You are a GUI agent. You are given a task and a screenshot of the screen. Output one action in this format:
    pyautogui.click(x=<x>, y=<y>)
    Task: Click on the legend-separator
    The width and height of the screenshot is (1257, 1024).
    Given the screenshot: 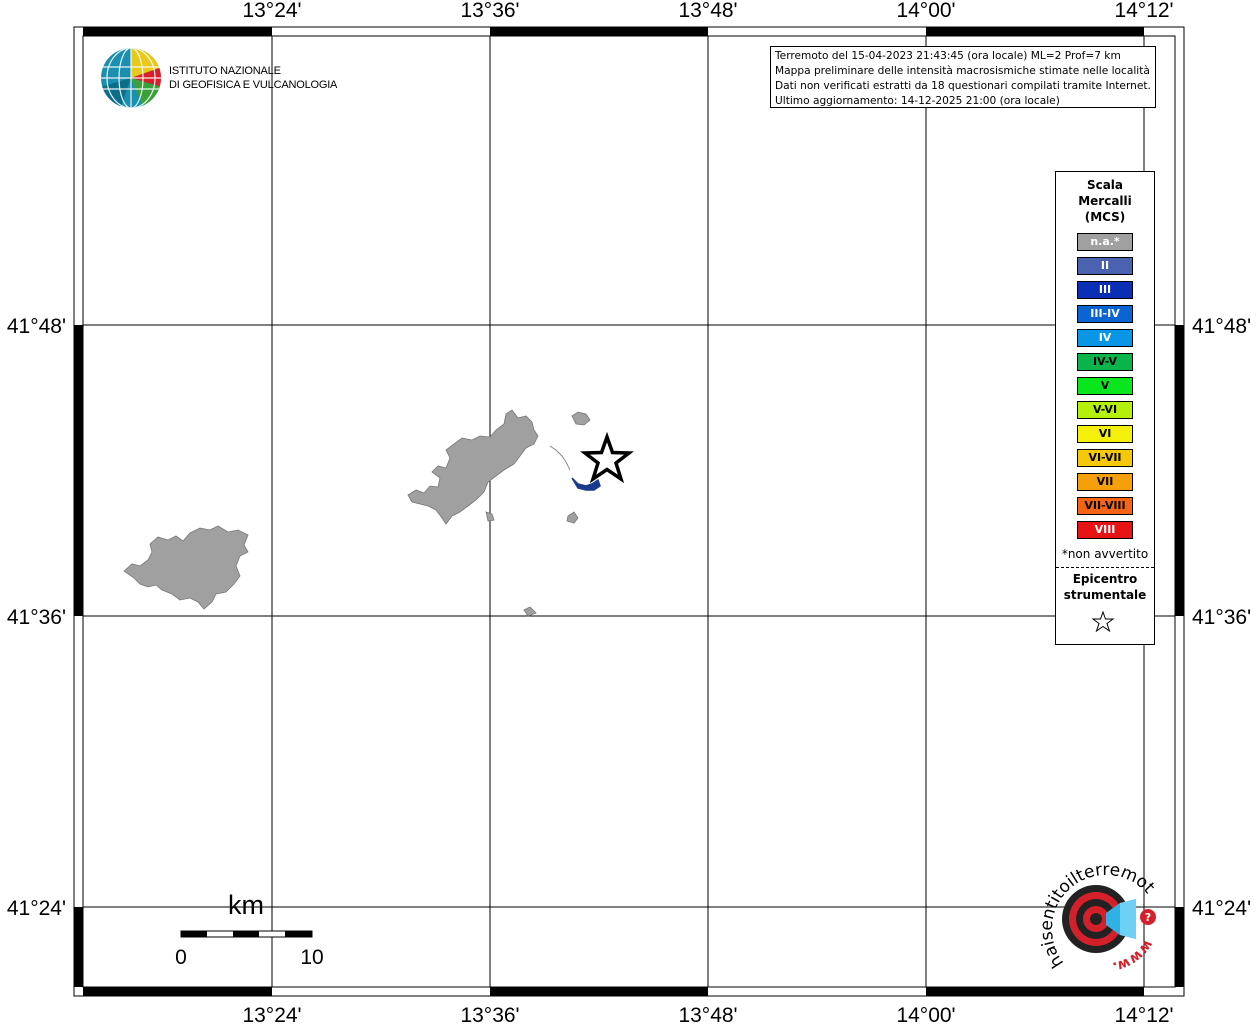 What is the action you would take?
    pyautogui.click(x=1105, y=567)
    